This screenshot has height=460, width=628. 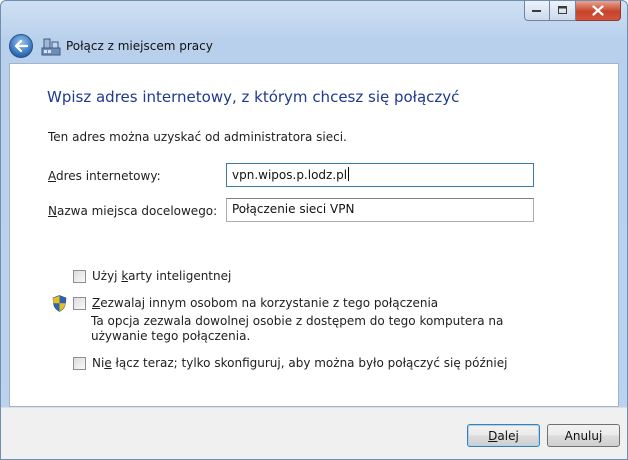 I want to click on smart-card-label: Użyj karty inteligentnej, so click(x=161, y=276).